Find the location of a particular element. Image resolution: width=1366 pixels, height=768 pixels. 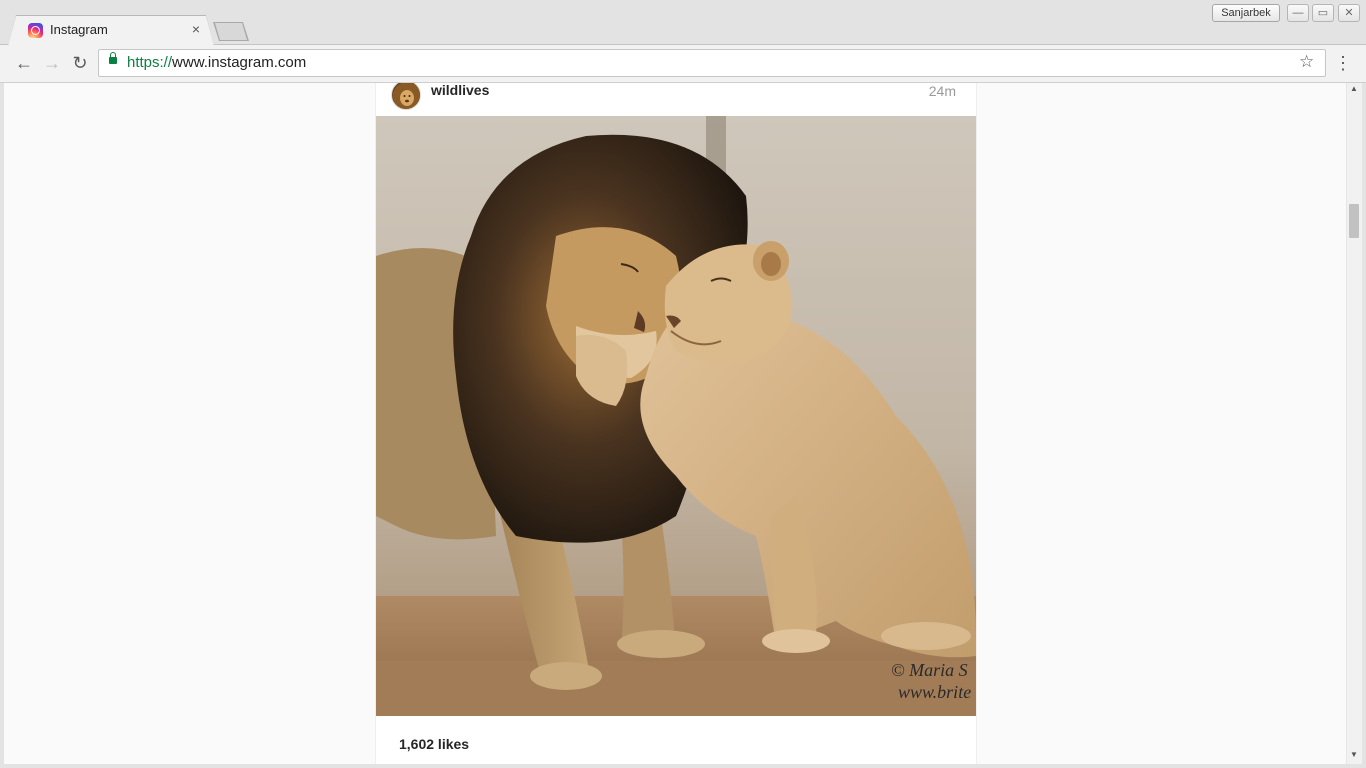

forward-icon: → is located at coordinates (52, 63).